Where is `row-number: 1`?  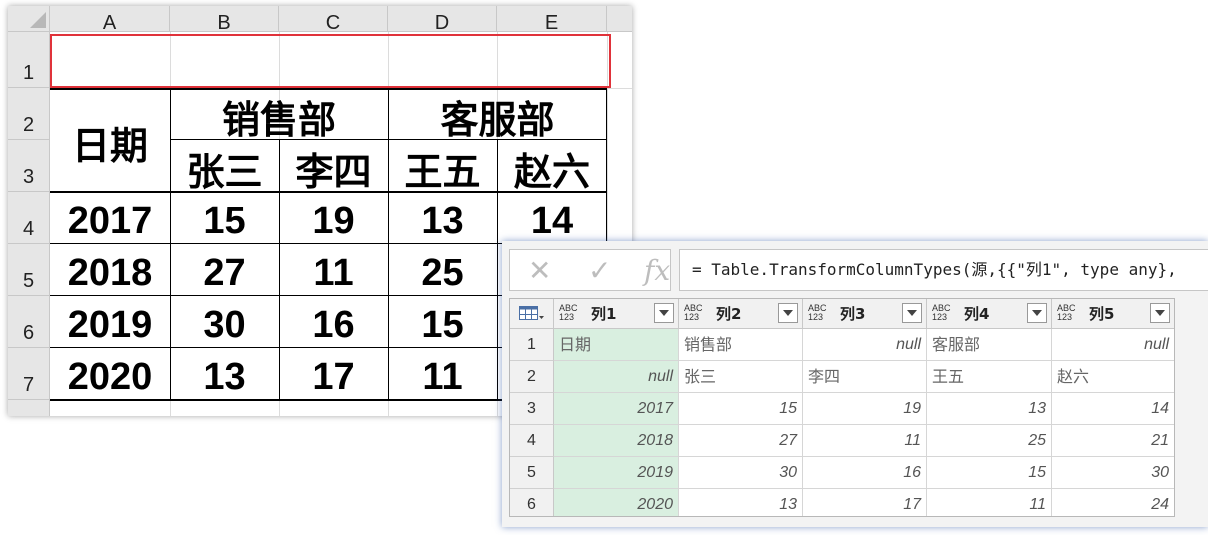
row-number: 1 is located at coordinates (532, 345).